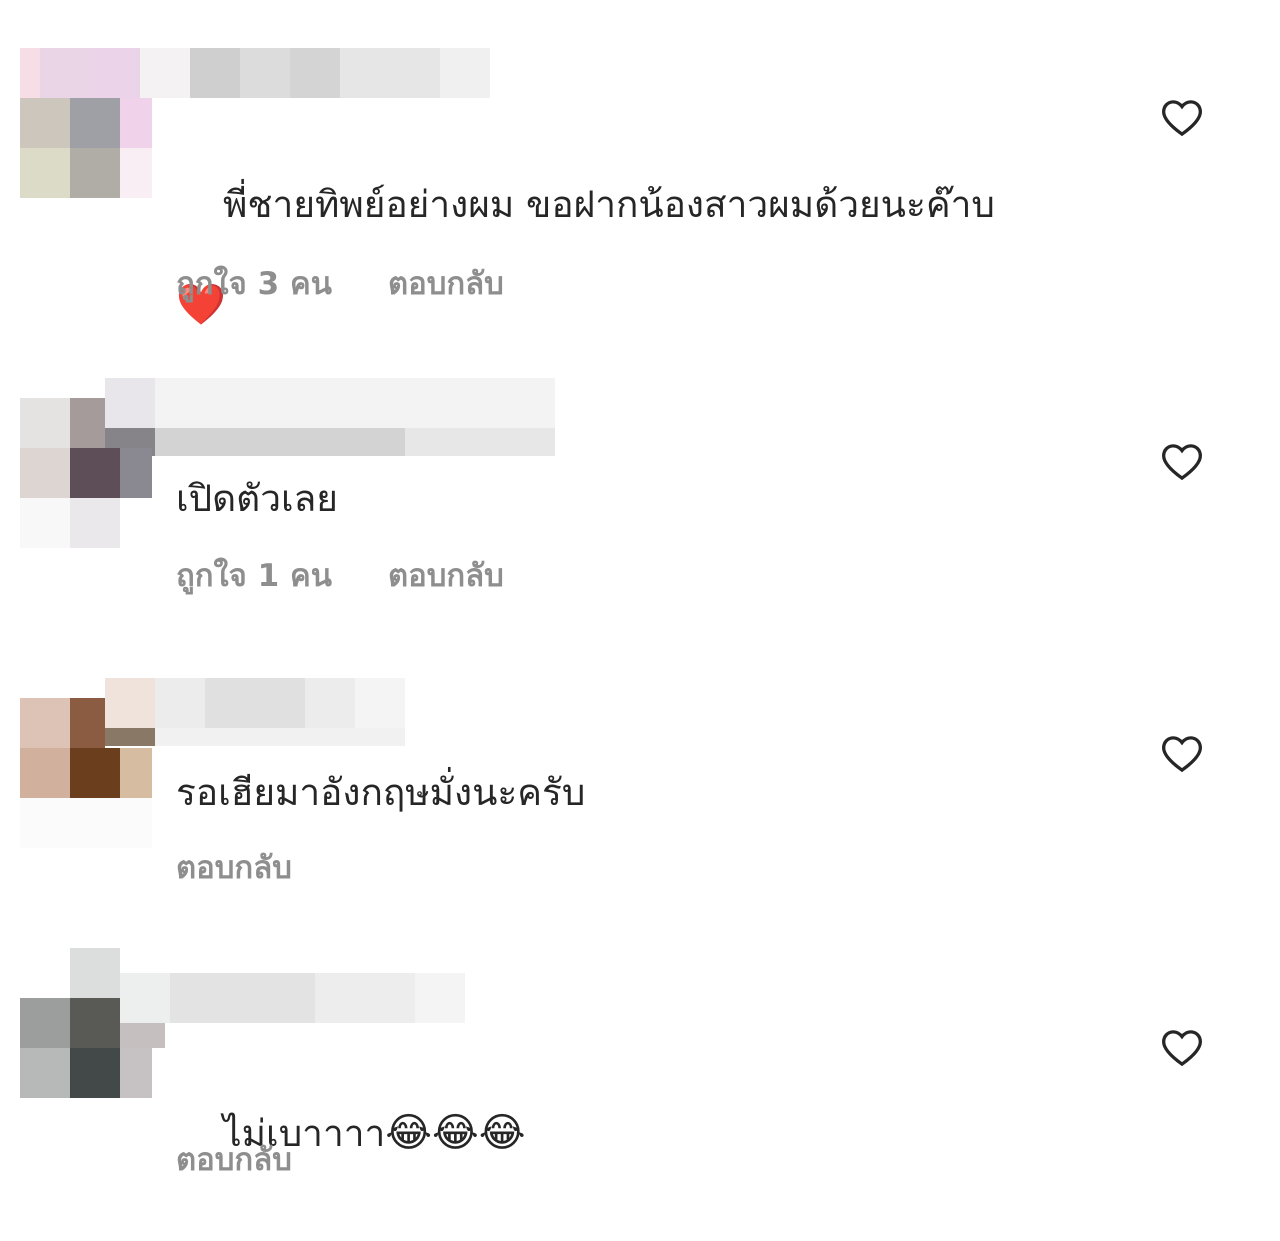 The image size is (1280, 1241). Describe the element at coordinates (340, 576) in the screenshot. I see `comment-meta: ถูกใจ 1 คน ตอบกลับ` at that location.